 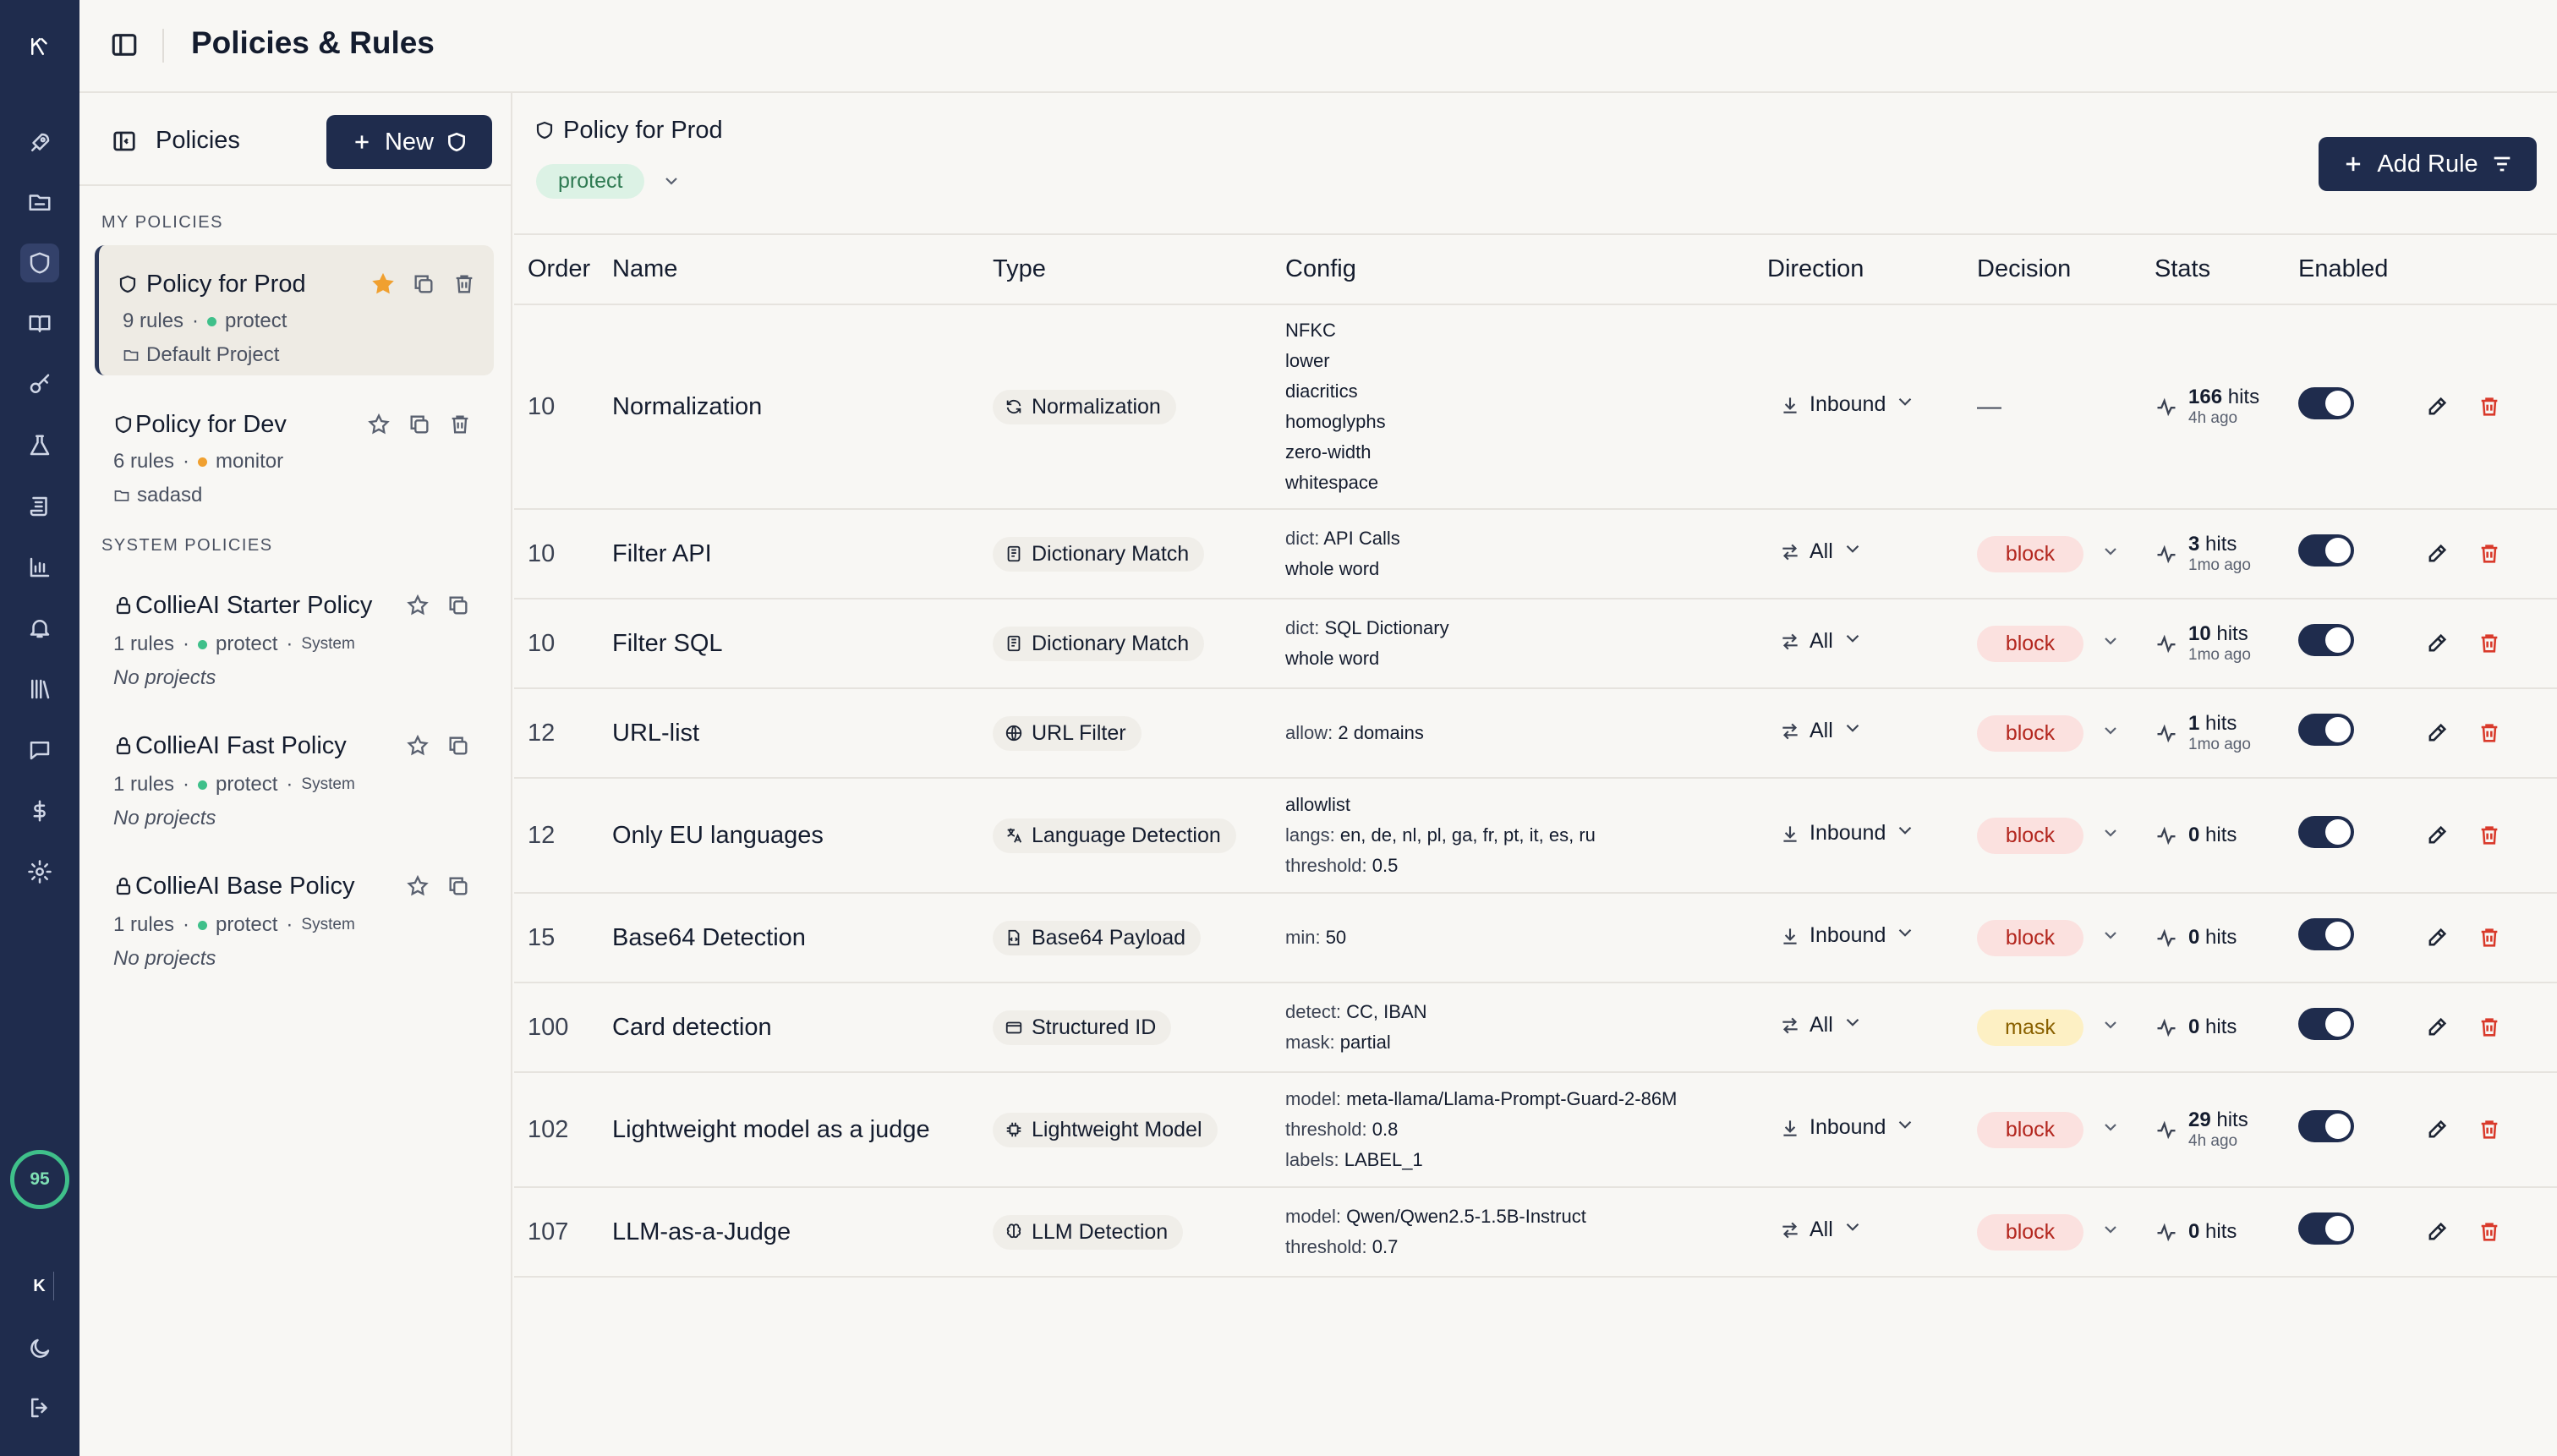 What do you see at coordinates (39, 1286) in the screenshot?
I see `user-avatar: K` at bounding box center [39, 1286].